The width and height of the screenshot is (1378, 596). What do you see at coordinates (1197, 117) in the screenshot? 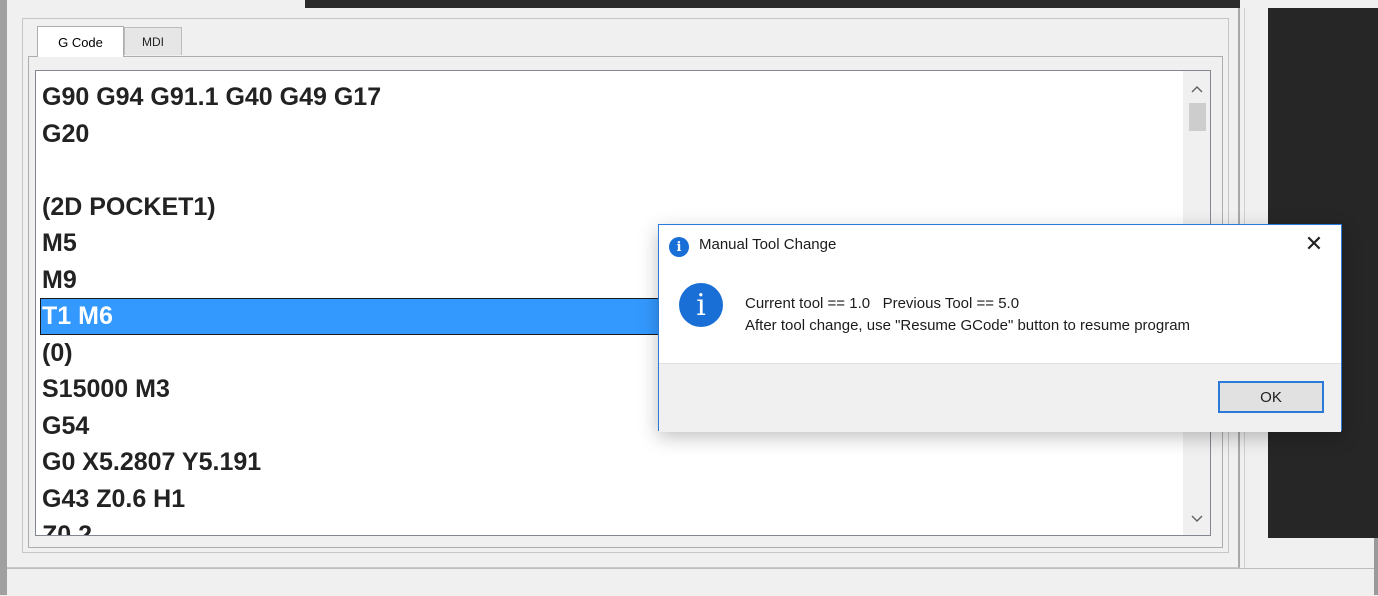
I see `scroll-thumb` at bounding box center [1197, 117].